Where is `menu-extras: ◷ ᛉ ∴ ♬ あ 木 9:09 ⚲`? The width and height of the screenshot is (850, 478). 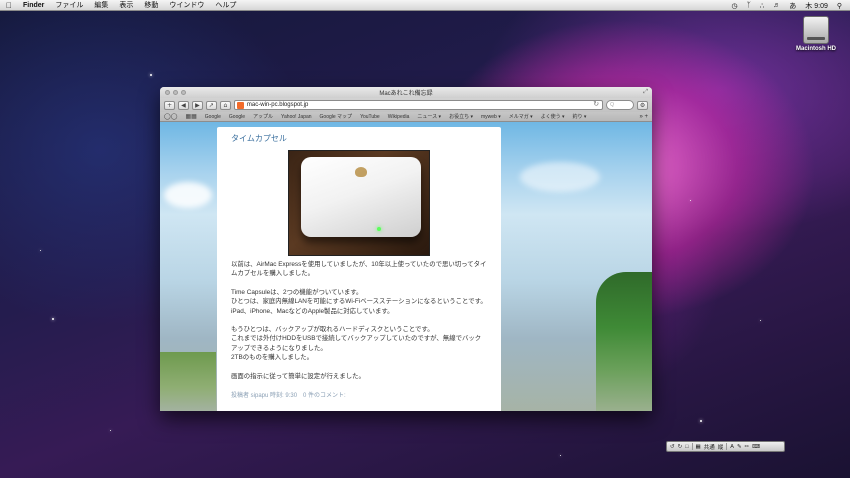 menu-extras: ◷ ᛉ ∴ ♬ あ 木 9:09 ⚲ is located at coordinates (787, 5).